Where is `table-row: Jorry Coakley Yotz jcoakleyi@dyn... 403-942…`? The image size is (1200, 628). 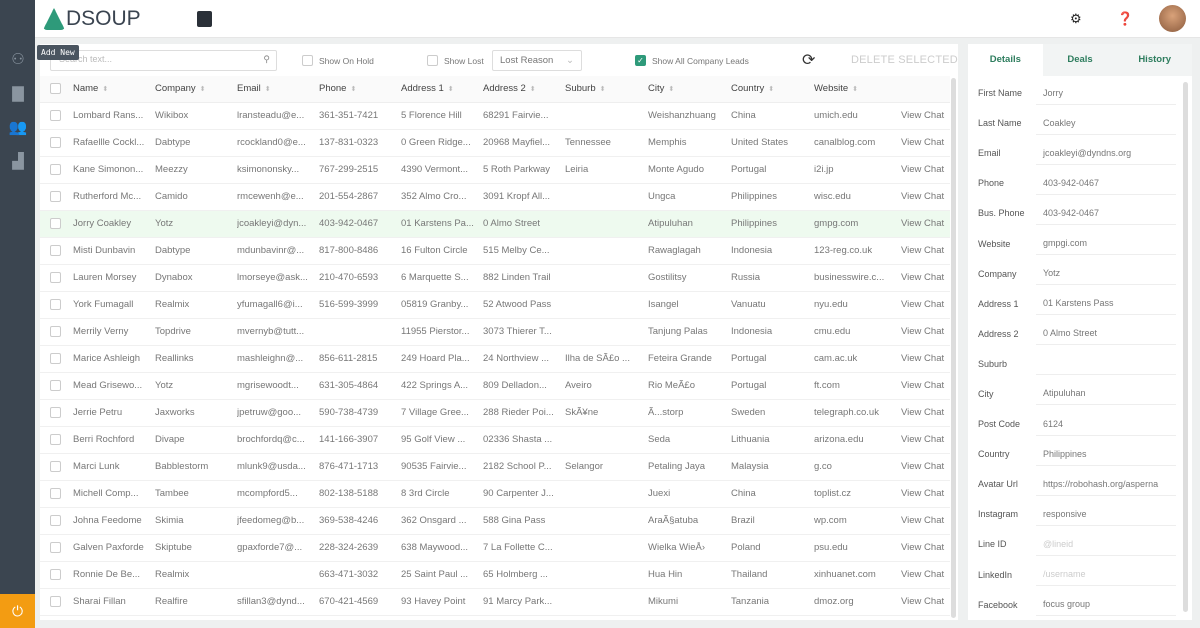 table-row: Jorry Coakley Yotz jcoakleyi@dyn... 403-942… is located at coordinates (495, 224).